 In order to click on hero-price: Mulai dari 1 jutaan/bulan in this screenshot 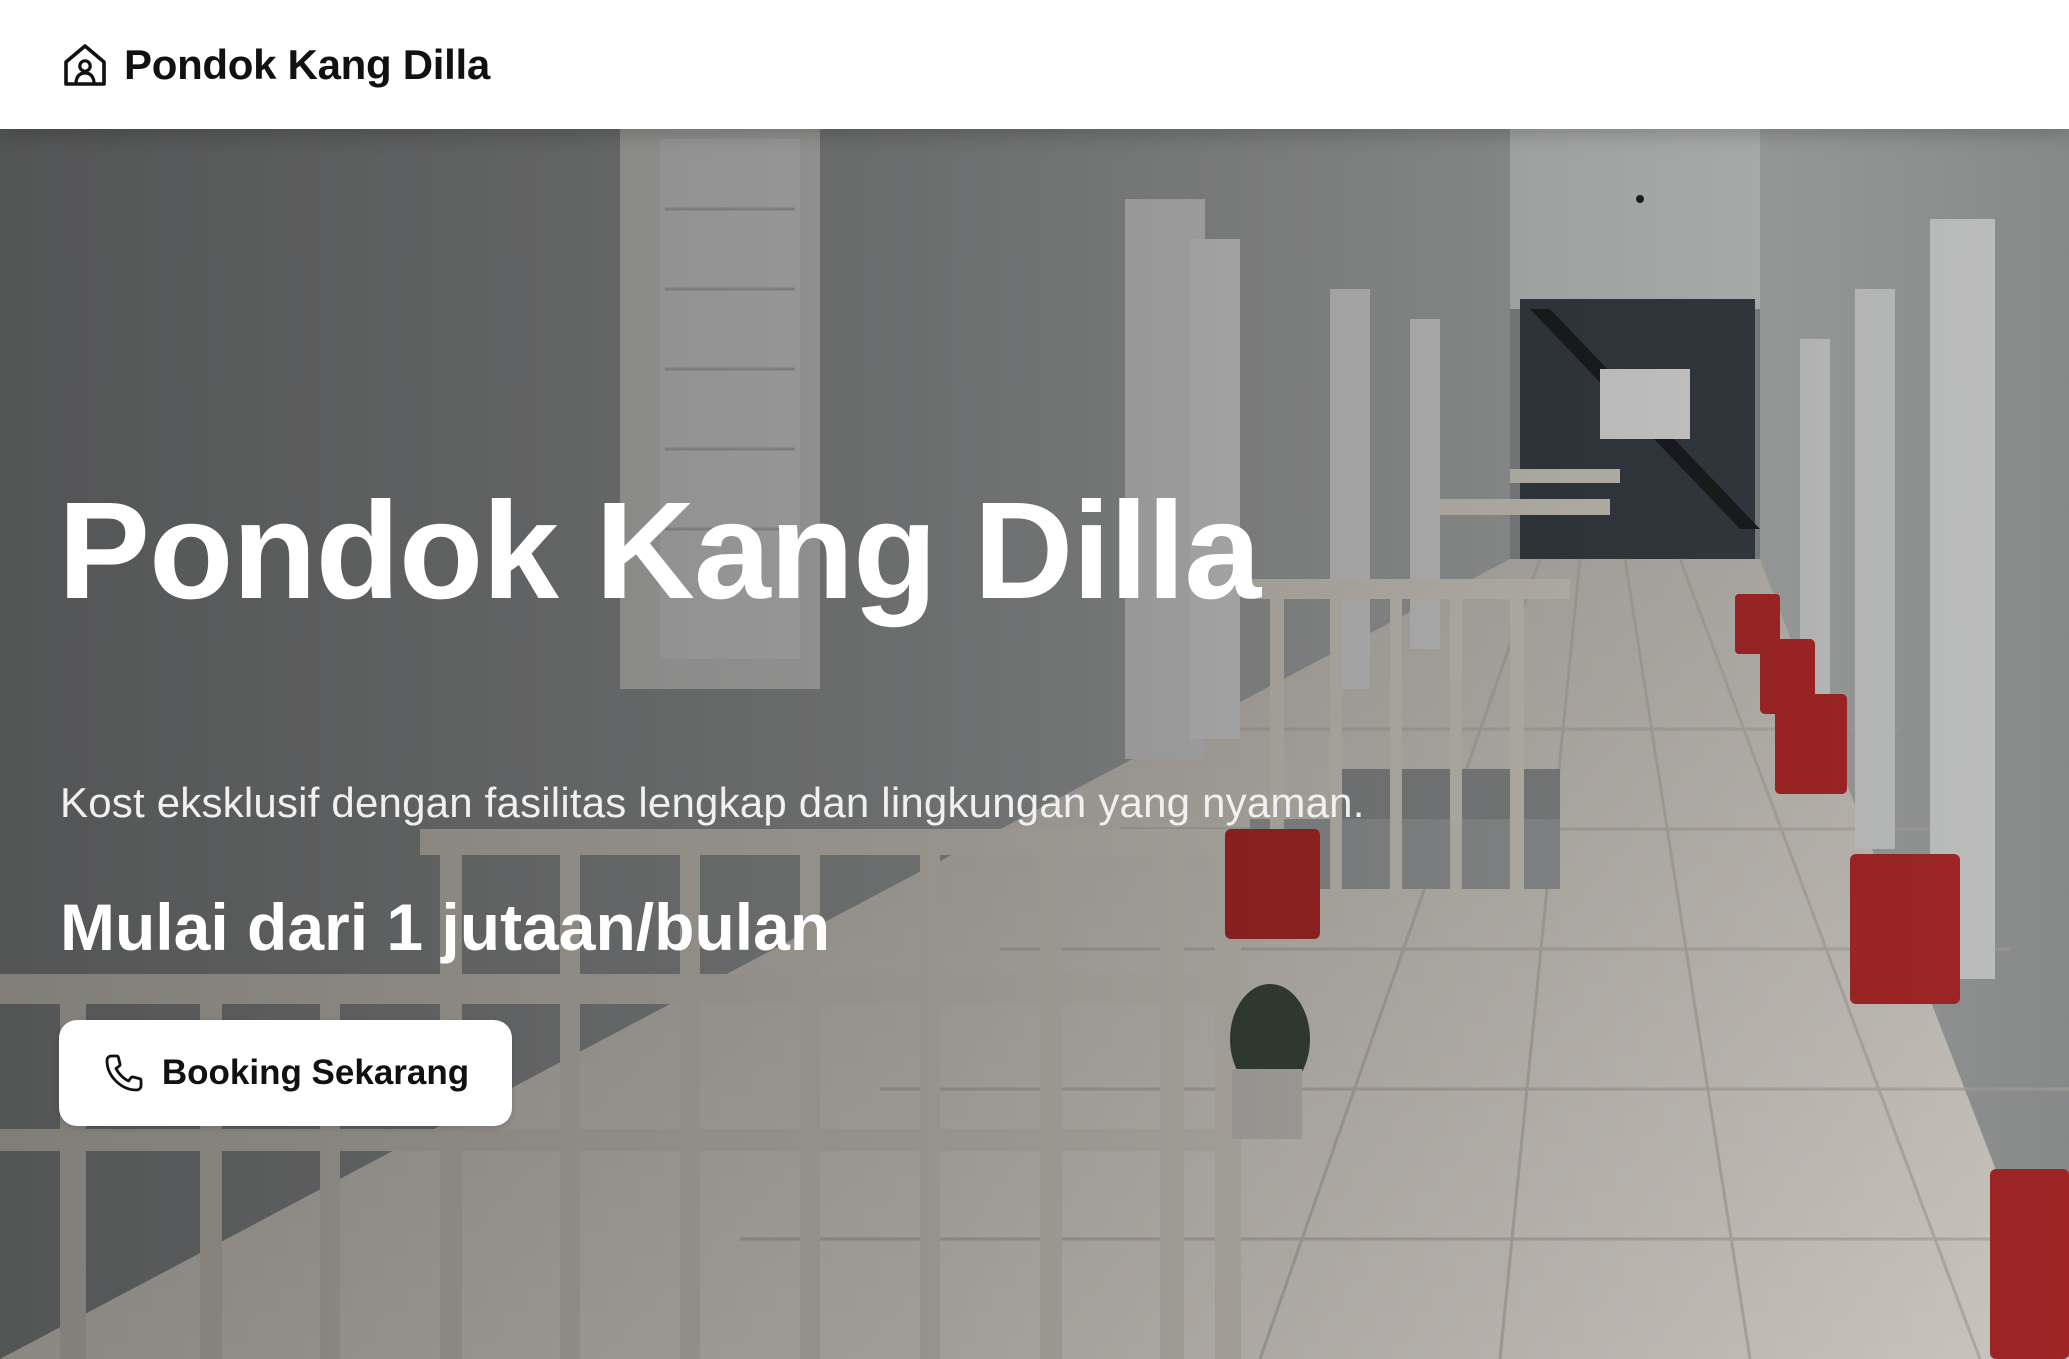, I will do `click(445, 927)`.